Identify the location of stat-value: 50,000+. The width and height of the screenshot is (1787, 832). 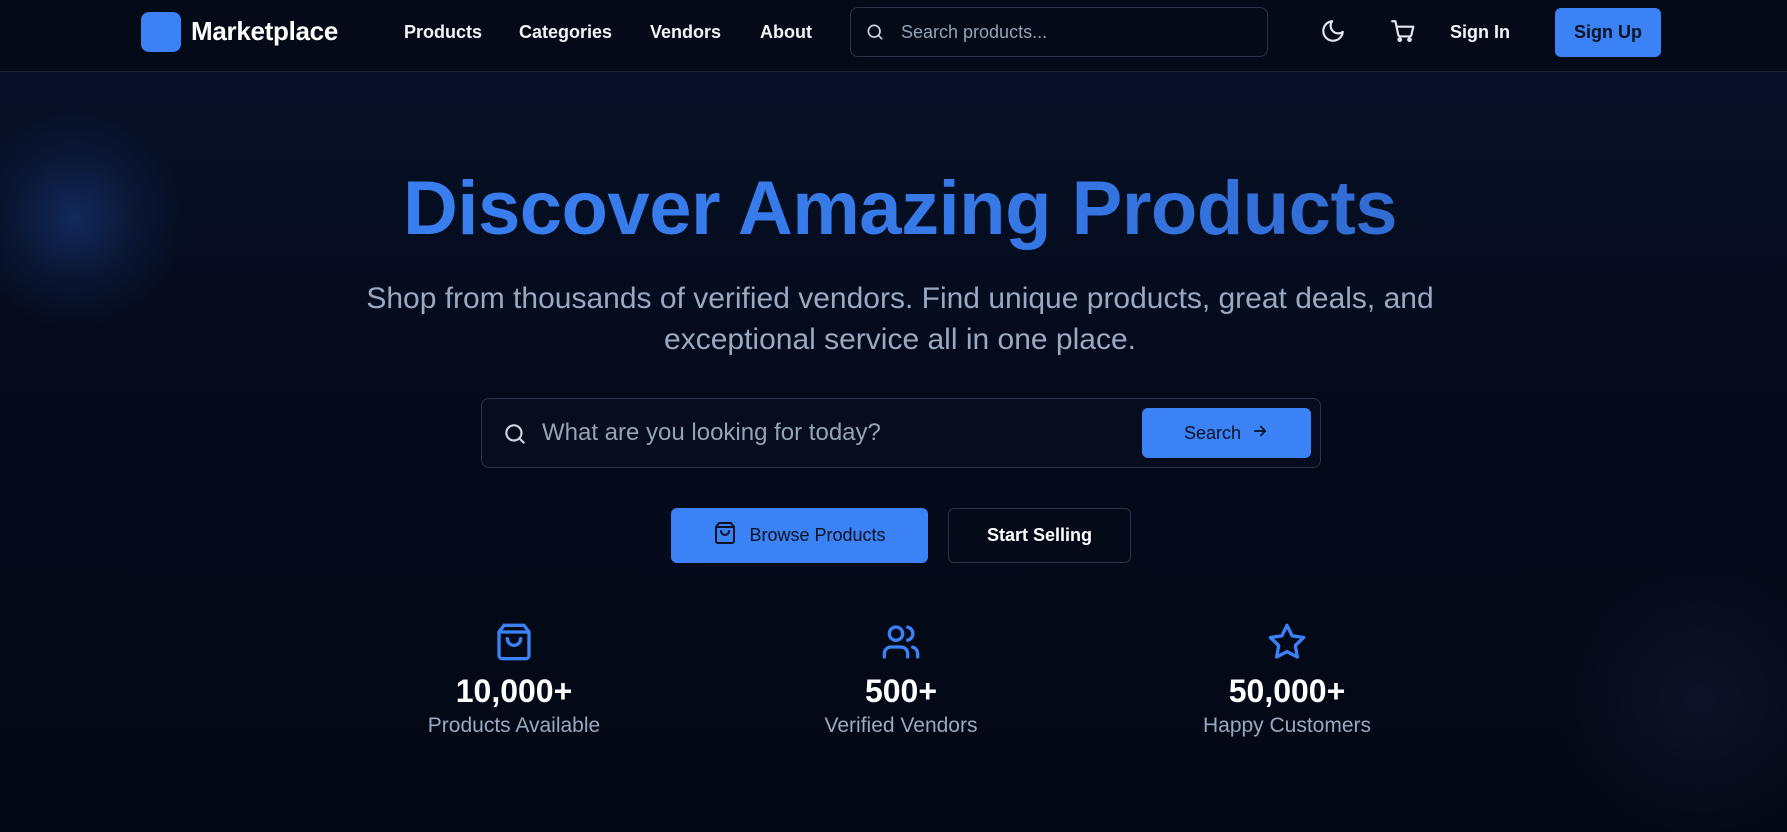
(1287, 691).